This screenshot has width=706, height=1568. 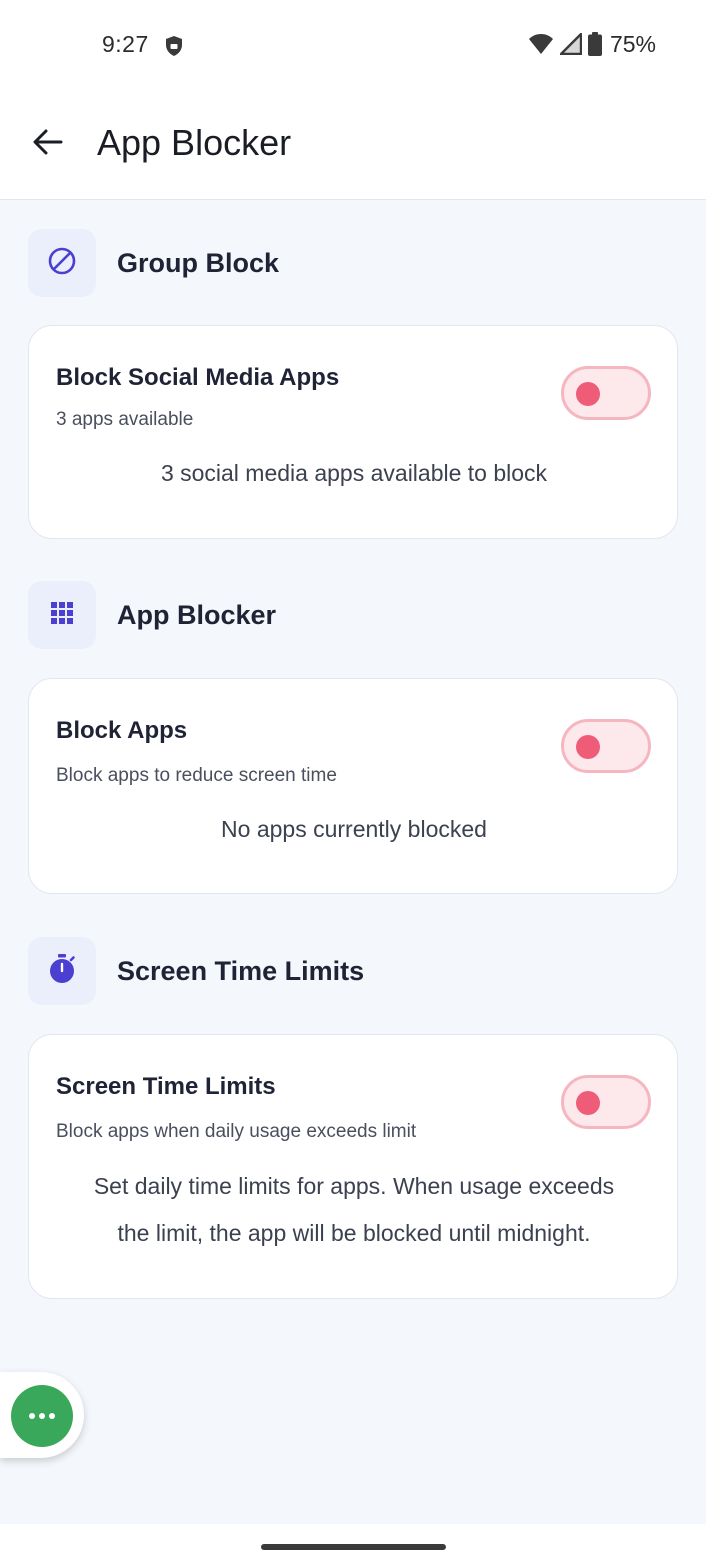 I want to click on arrow-left-icon, so click(x=48, y=144).